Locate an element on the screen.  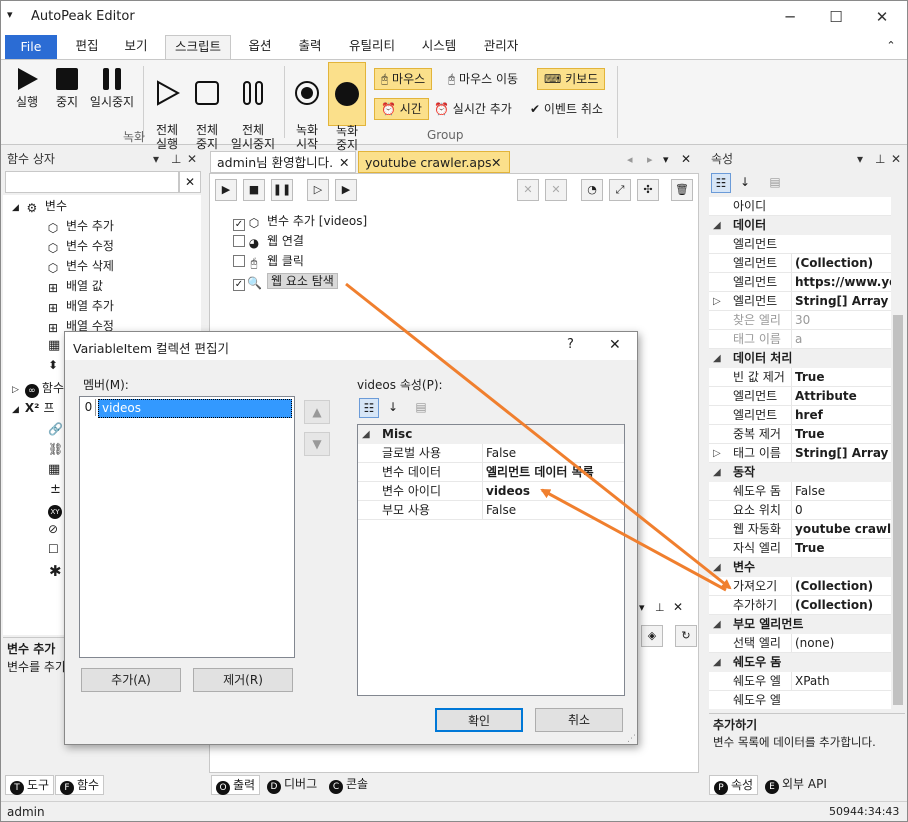
tab-output-bottom: O 출력 is located at coordinates (236, 785).